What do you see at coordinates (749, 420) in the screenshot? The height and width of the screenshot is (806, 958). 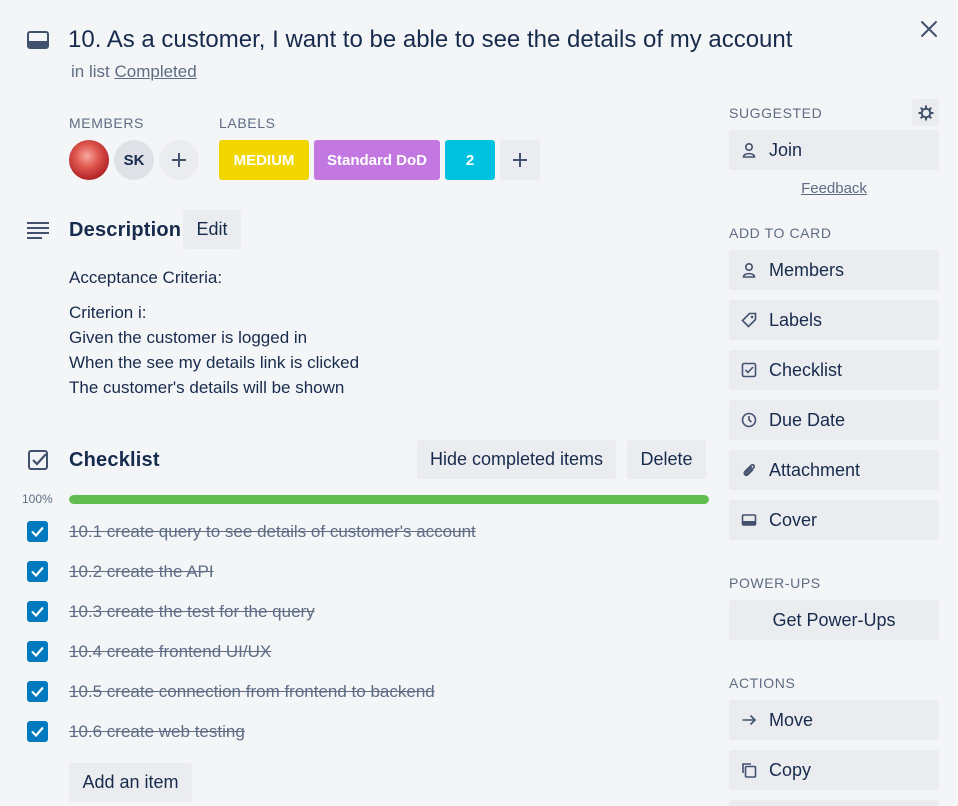 I see `clock-icon` at bounding box center [749, 420].